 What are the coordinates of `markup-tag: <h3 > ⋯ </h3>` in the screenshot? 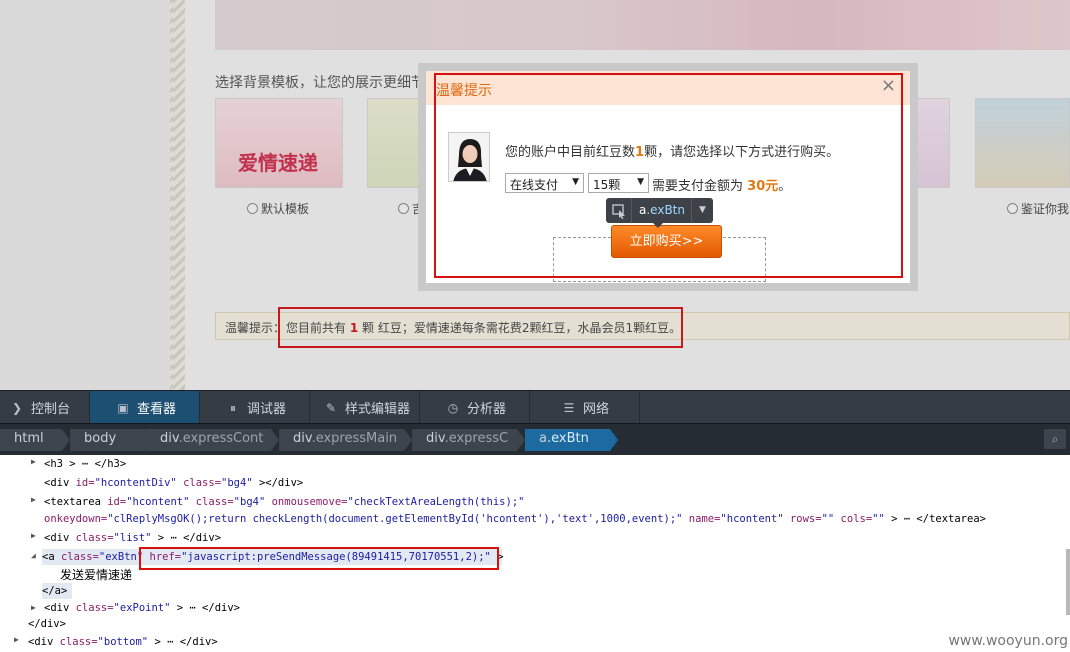 It's located at (85, 464).